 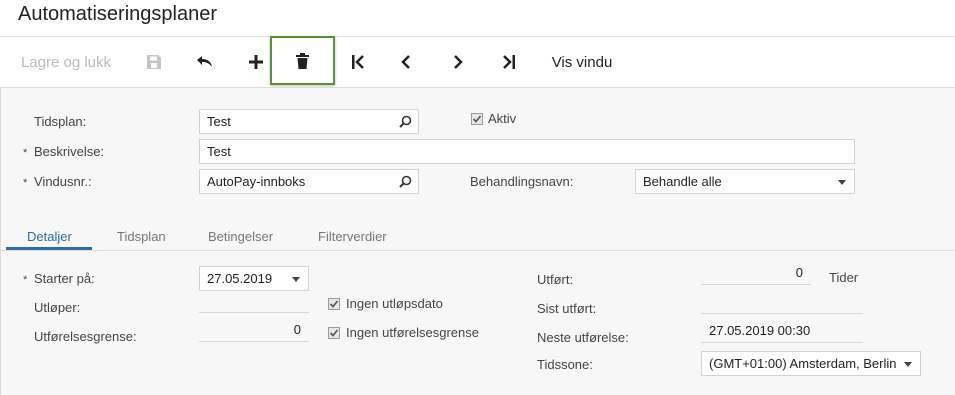 What do you see at coordinates (782, 330) in the screenshot?
I see `next-exec-field: 27.05.2019 00:30` at bounding box center [782, 330].